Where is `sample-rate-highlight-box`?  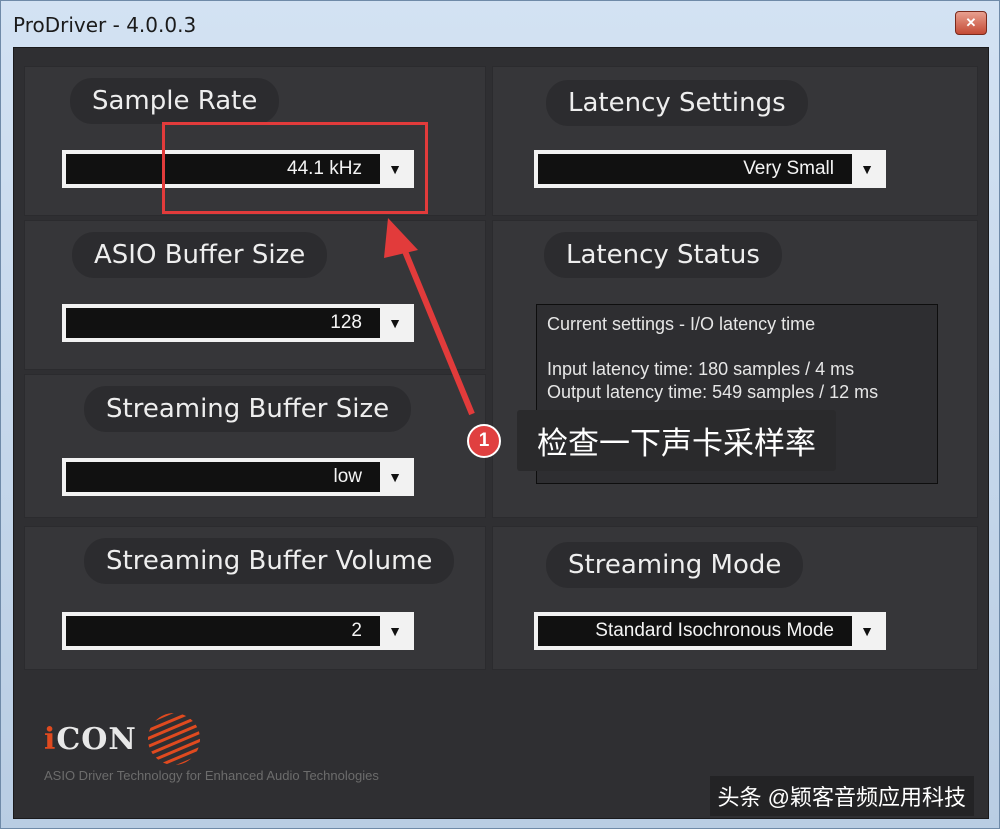 sample-rate-highlight-box is located at coordinates (295, 168).